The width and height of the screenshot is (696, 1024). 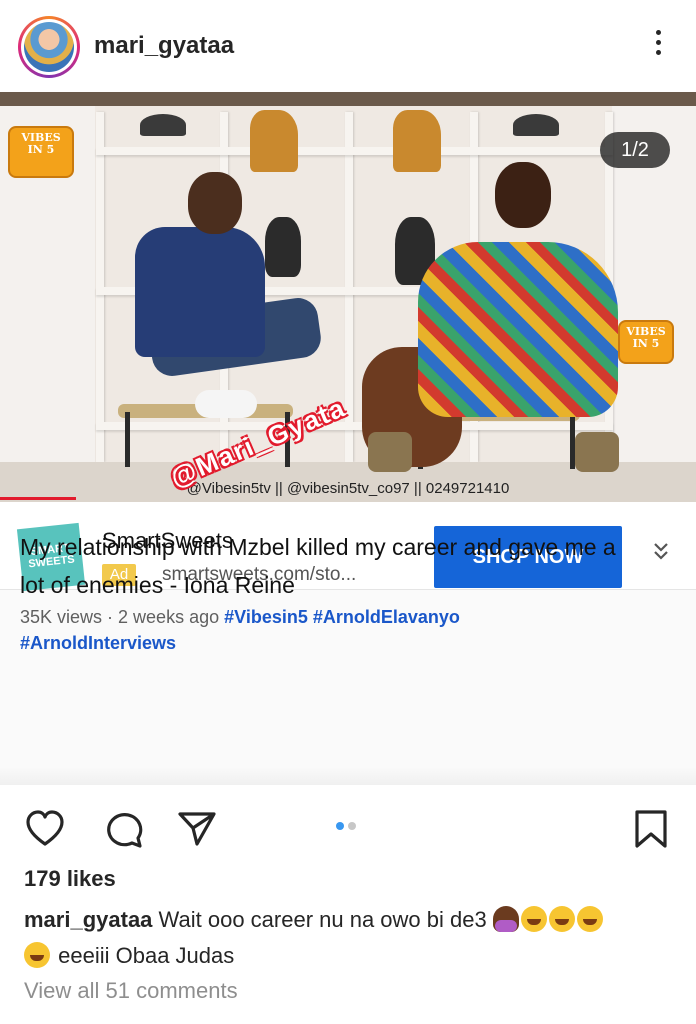 I want to click on avatar-image, so click(x=49, y=47).